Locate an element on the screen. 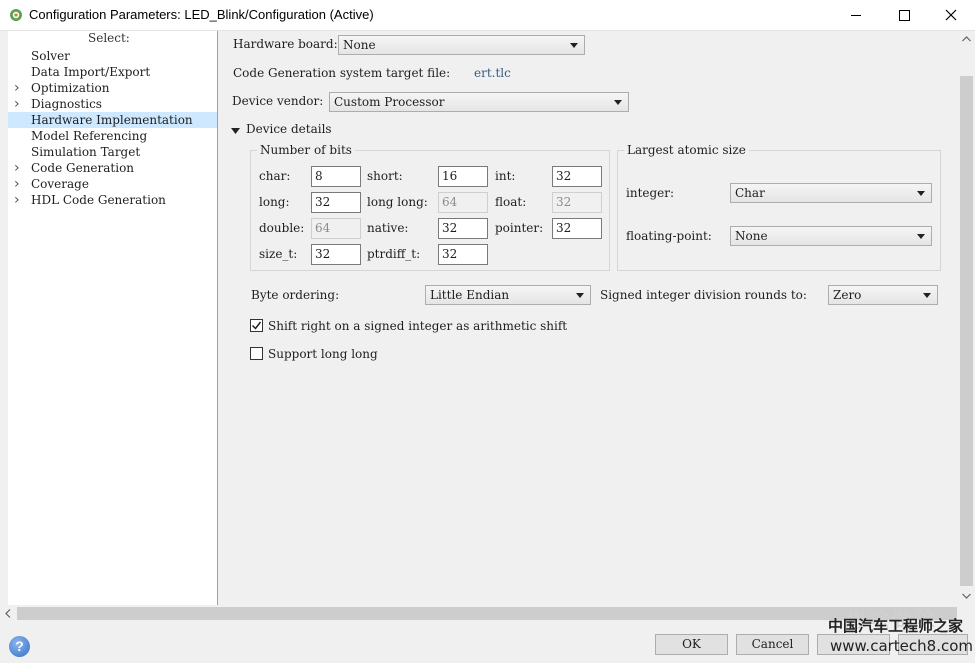 The width and height of the screenshot is (975, 663). float-label: float: is located at coordinates (511, 202).